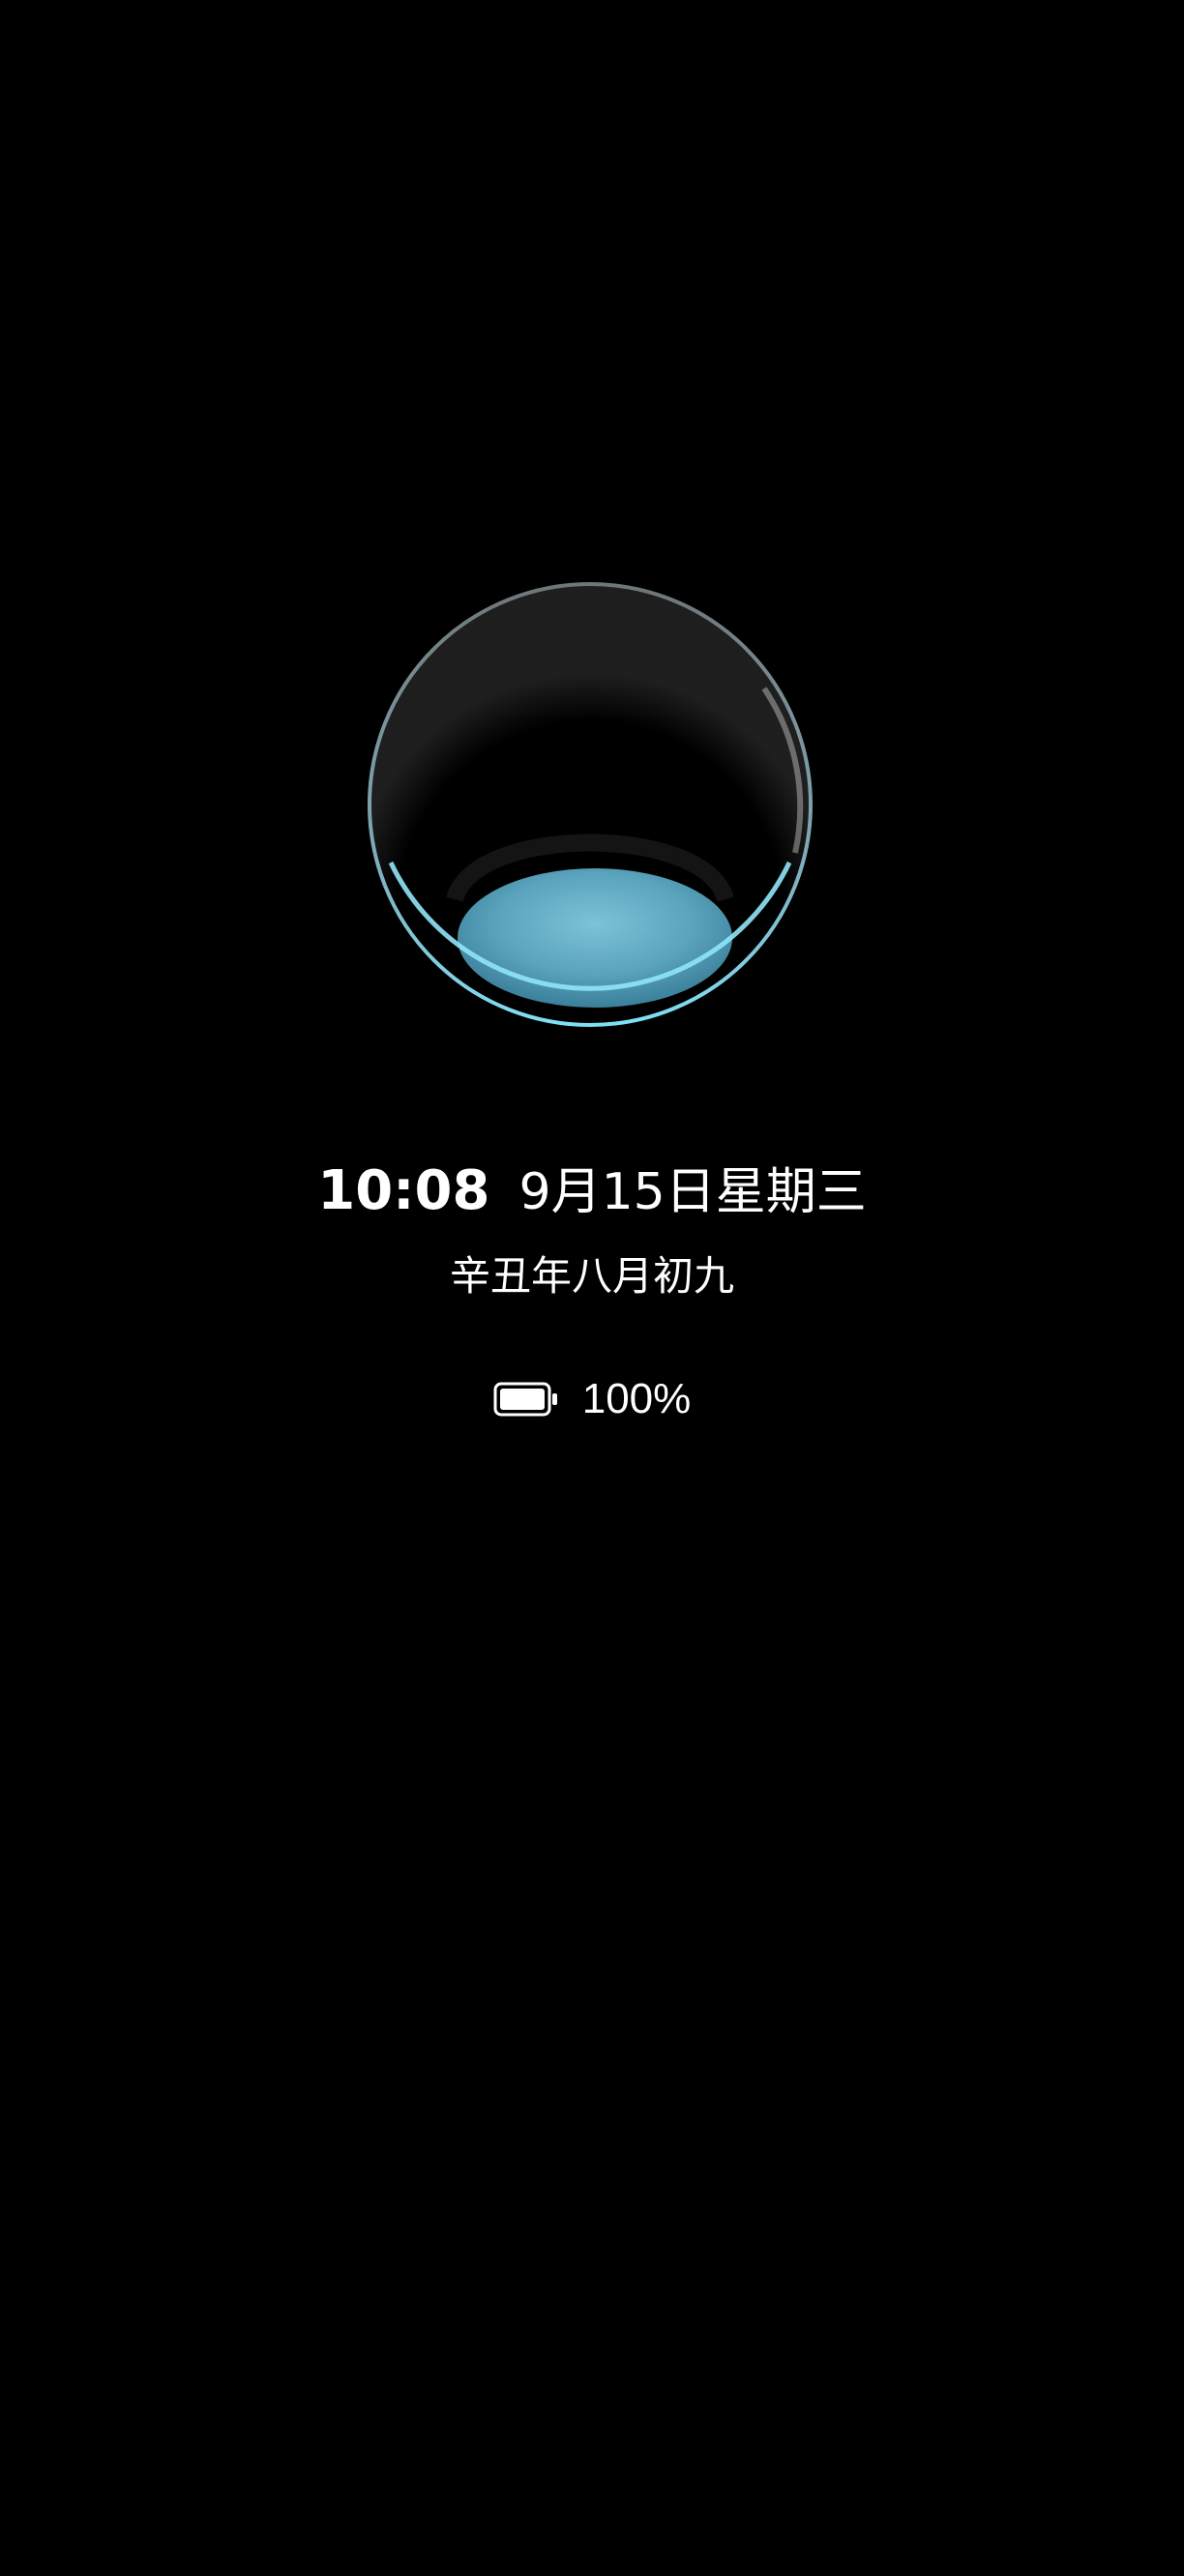 This screenshot has width=1184, height=2576. I want to click on date-text: 9月15日星期三, so click(692, 1192).